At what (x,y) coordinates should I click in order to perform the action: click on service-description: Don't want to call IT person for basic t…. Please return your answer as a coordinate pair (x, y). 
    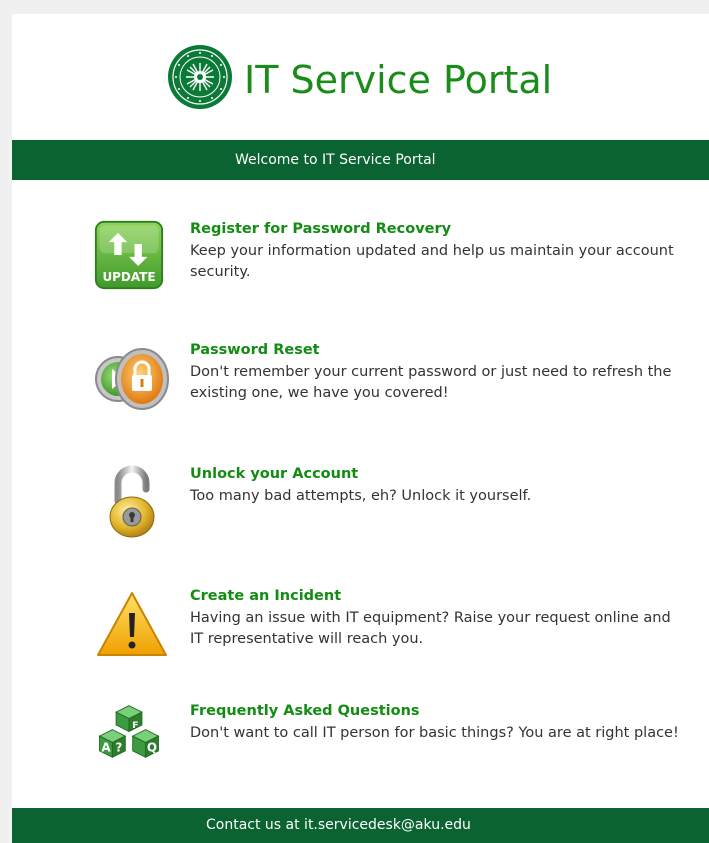
    Looking at the image, I should click on (434, 733).